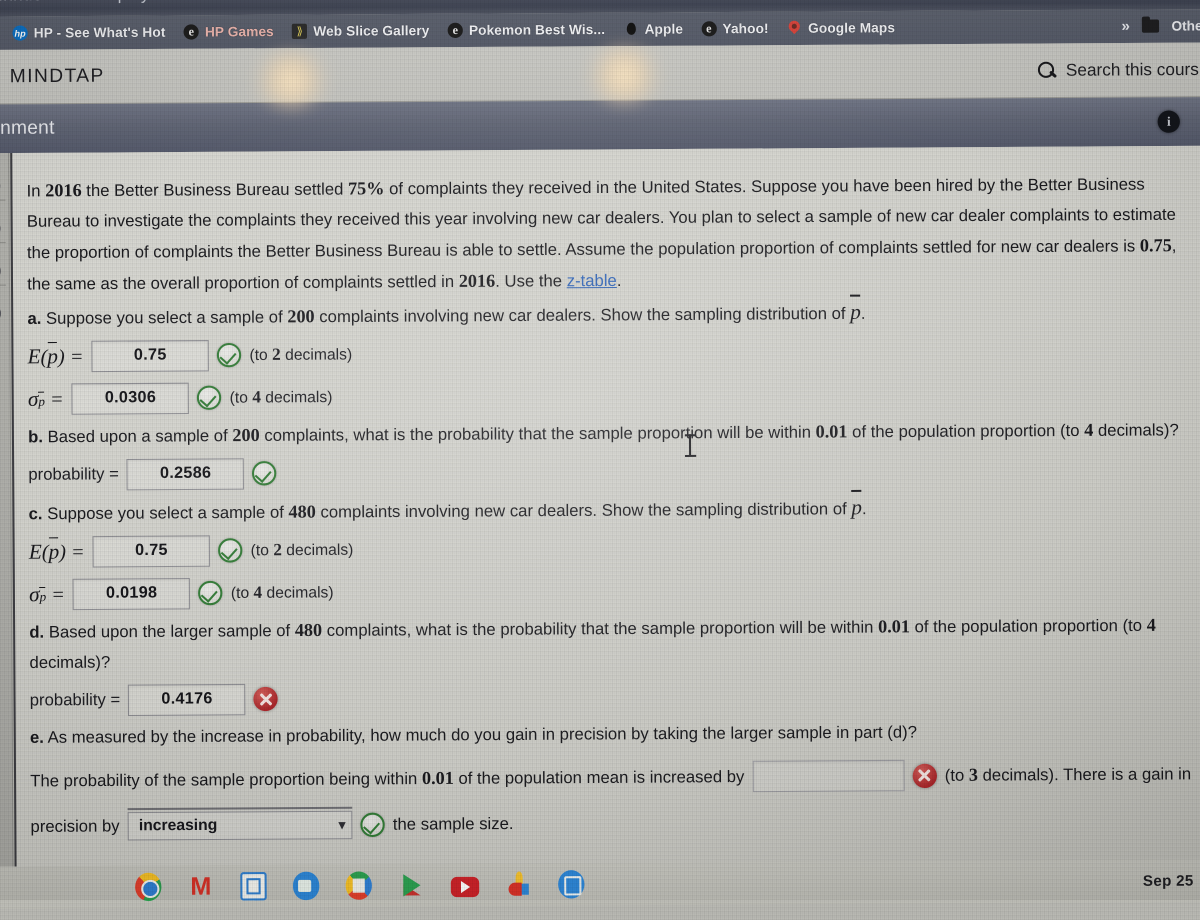 This screenshot has width=1200, height=920. I want to click on bookmark-google-maps: Google Maps, so click(841, 28).